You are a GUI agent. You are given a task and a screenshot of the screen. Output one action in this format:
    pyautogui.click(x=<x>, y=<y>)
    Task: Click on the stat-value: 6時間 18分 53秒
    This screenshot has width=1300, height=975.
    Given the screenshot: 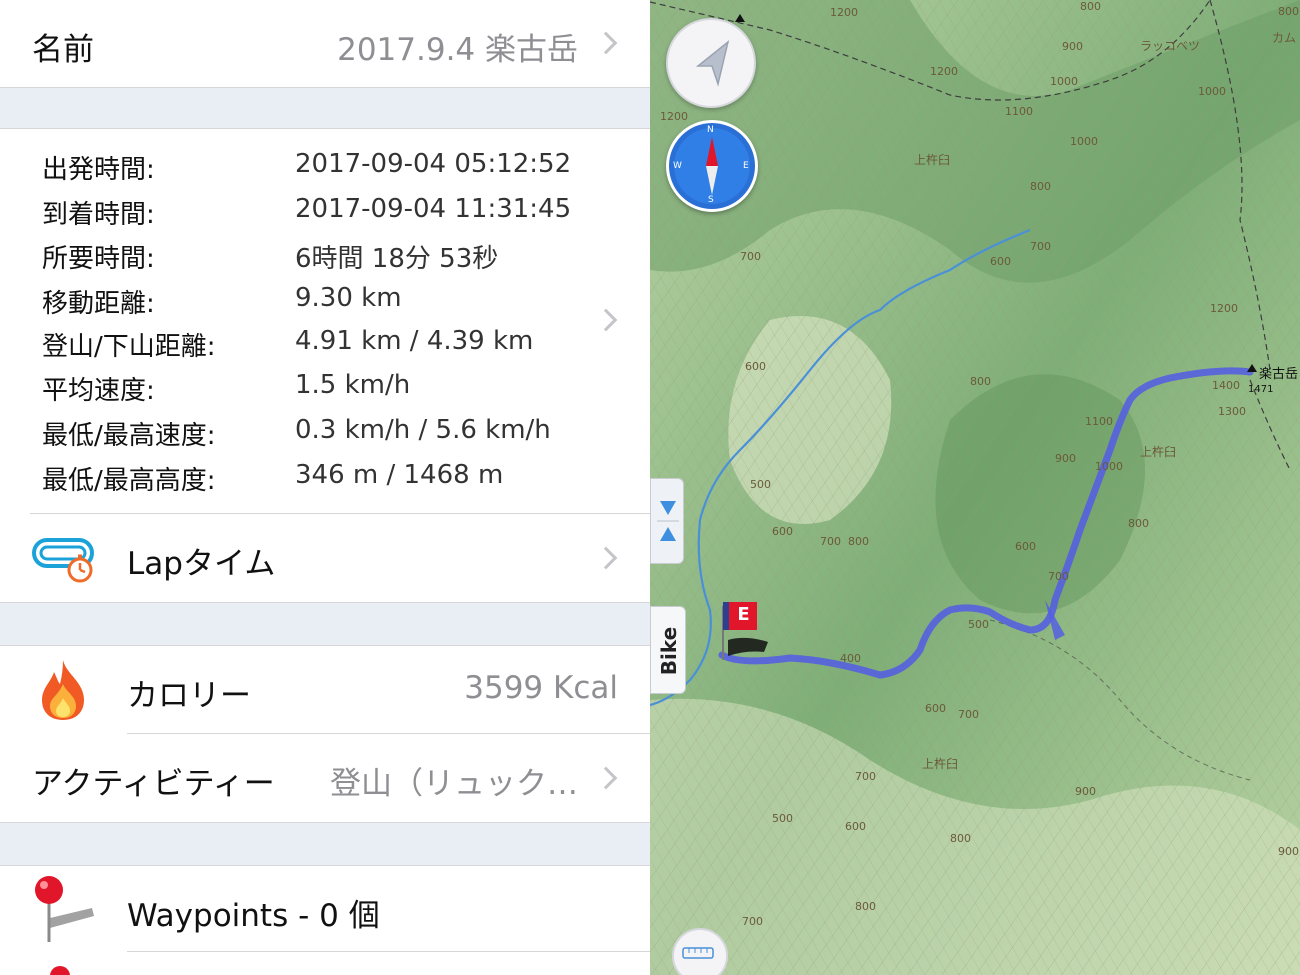 What is the action you would take?
    pyautogui.click(x=397, y=259)
    